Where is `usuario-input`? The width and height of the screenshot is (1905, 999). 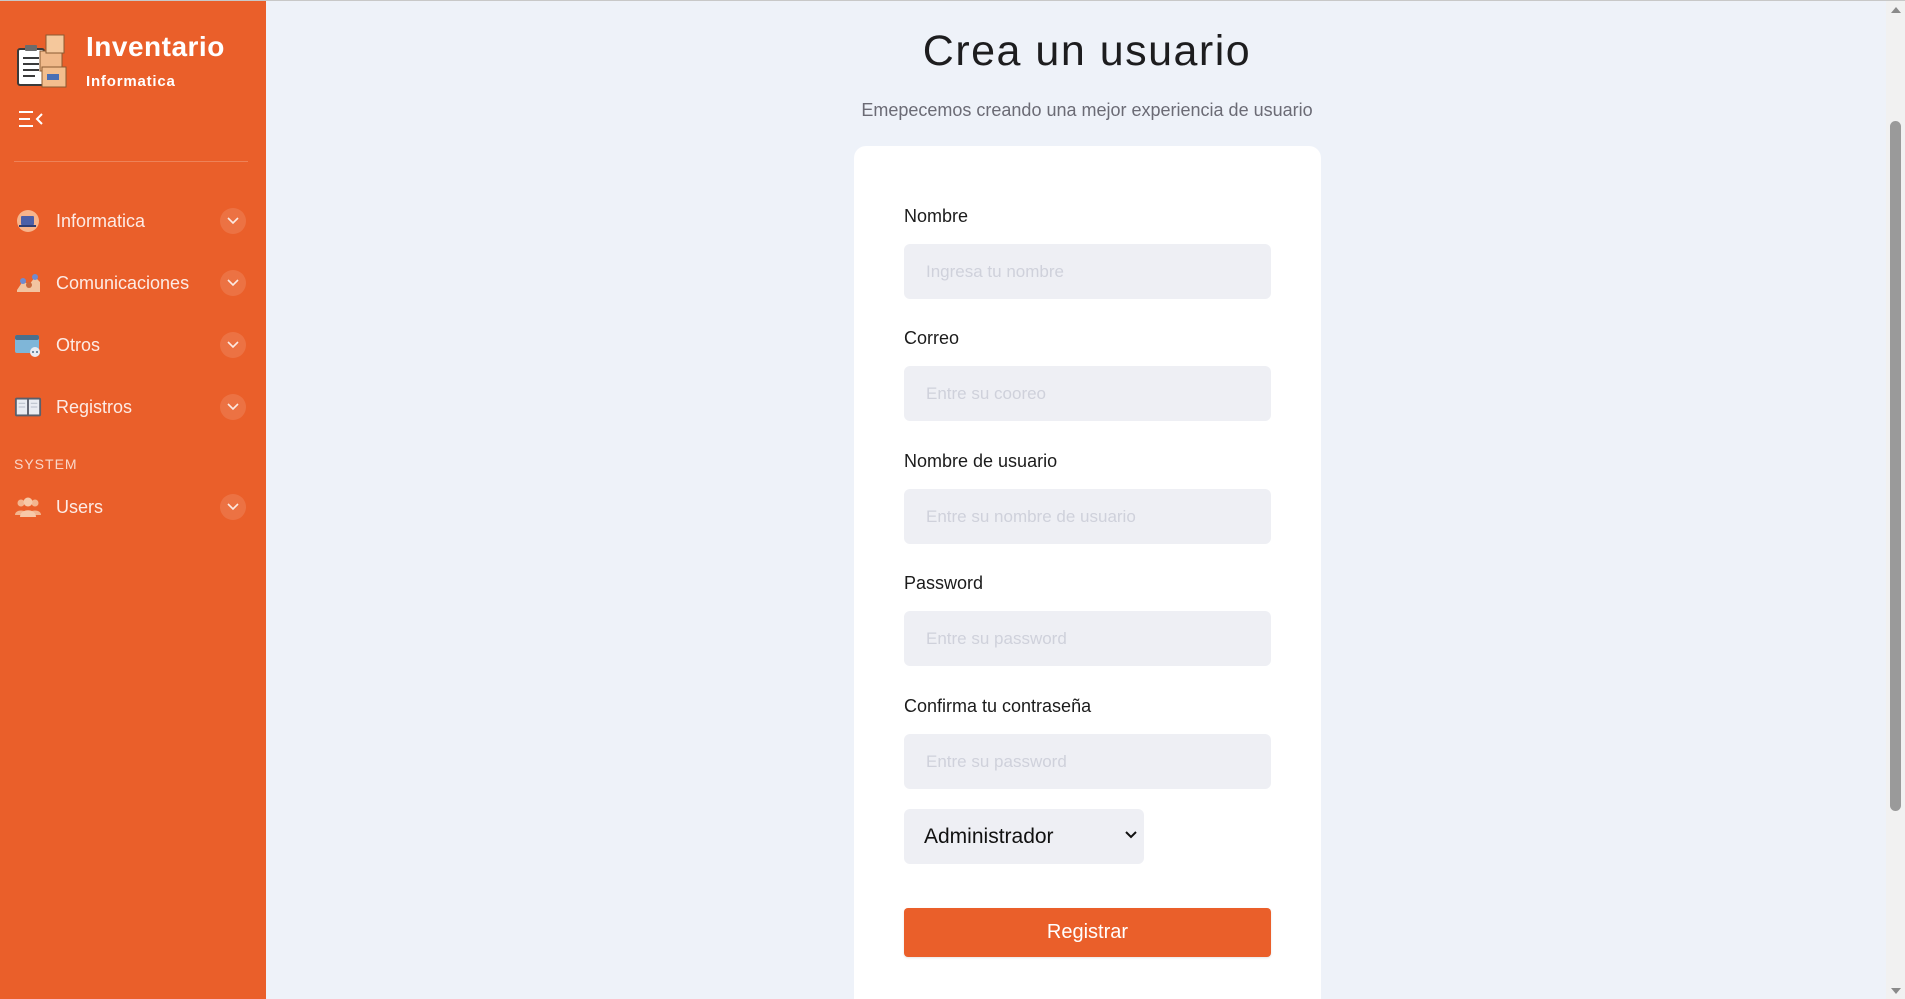
usuario-input is located at coordinates (1087, 516).